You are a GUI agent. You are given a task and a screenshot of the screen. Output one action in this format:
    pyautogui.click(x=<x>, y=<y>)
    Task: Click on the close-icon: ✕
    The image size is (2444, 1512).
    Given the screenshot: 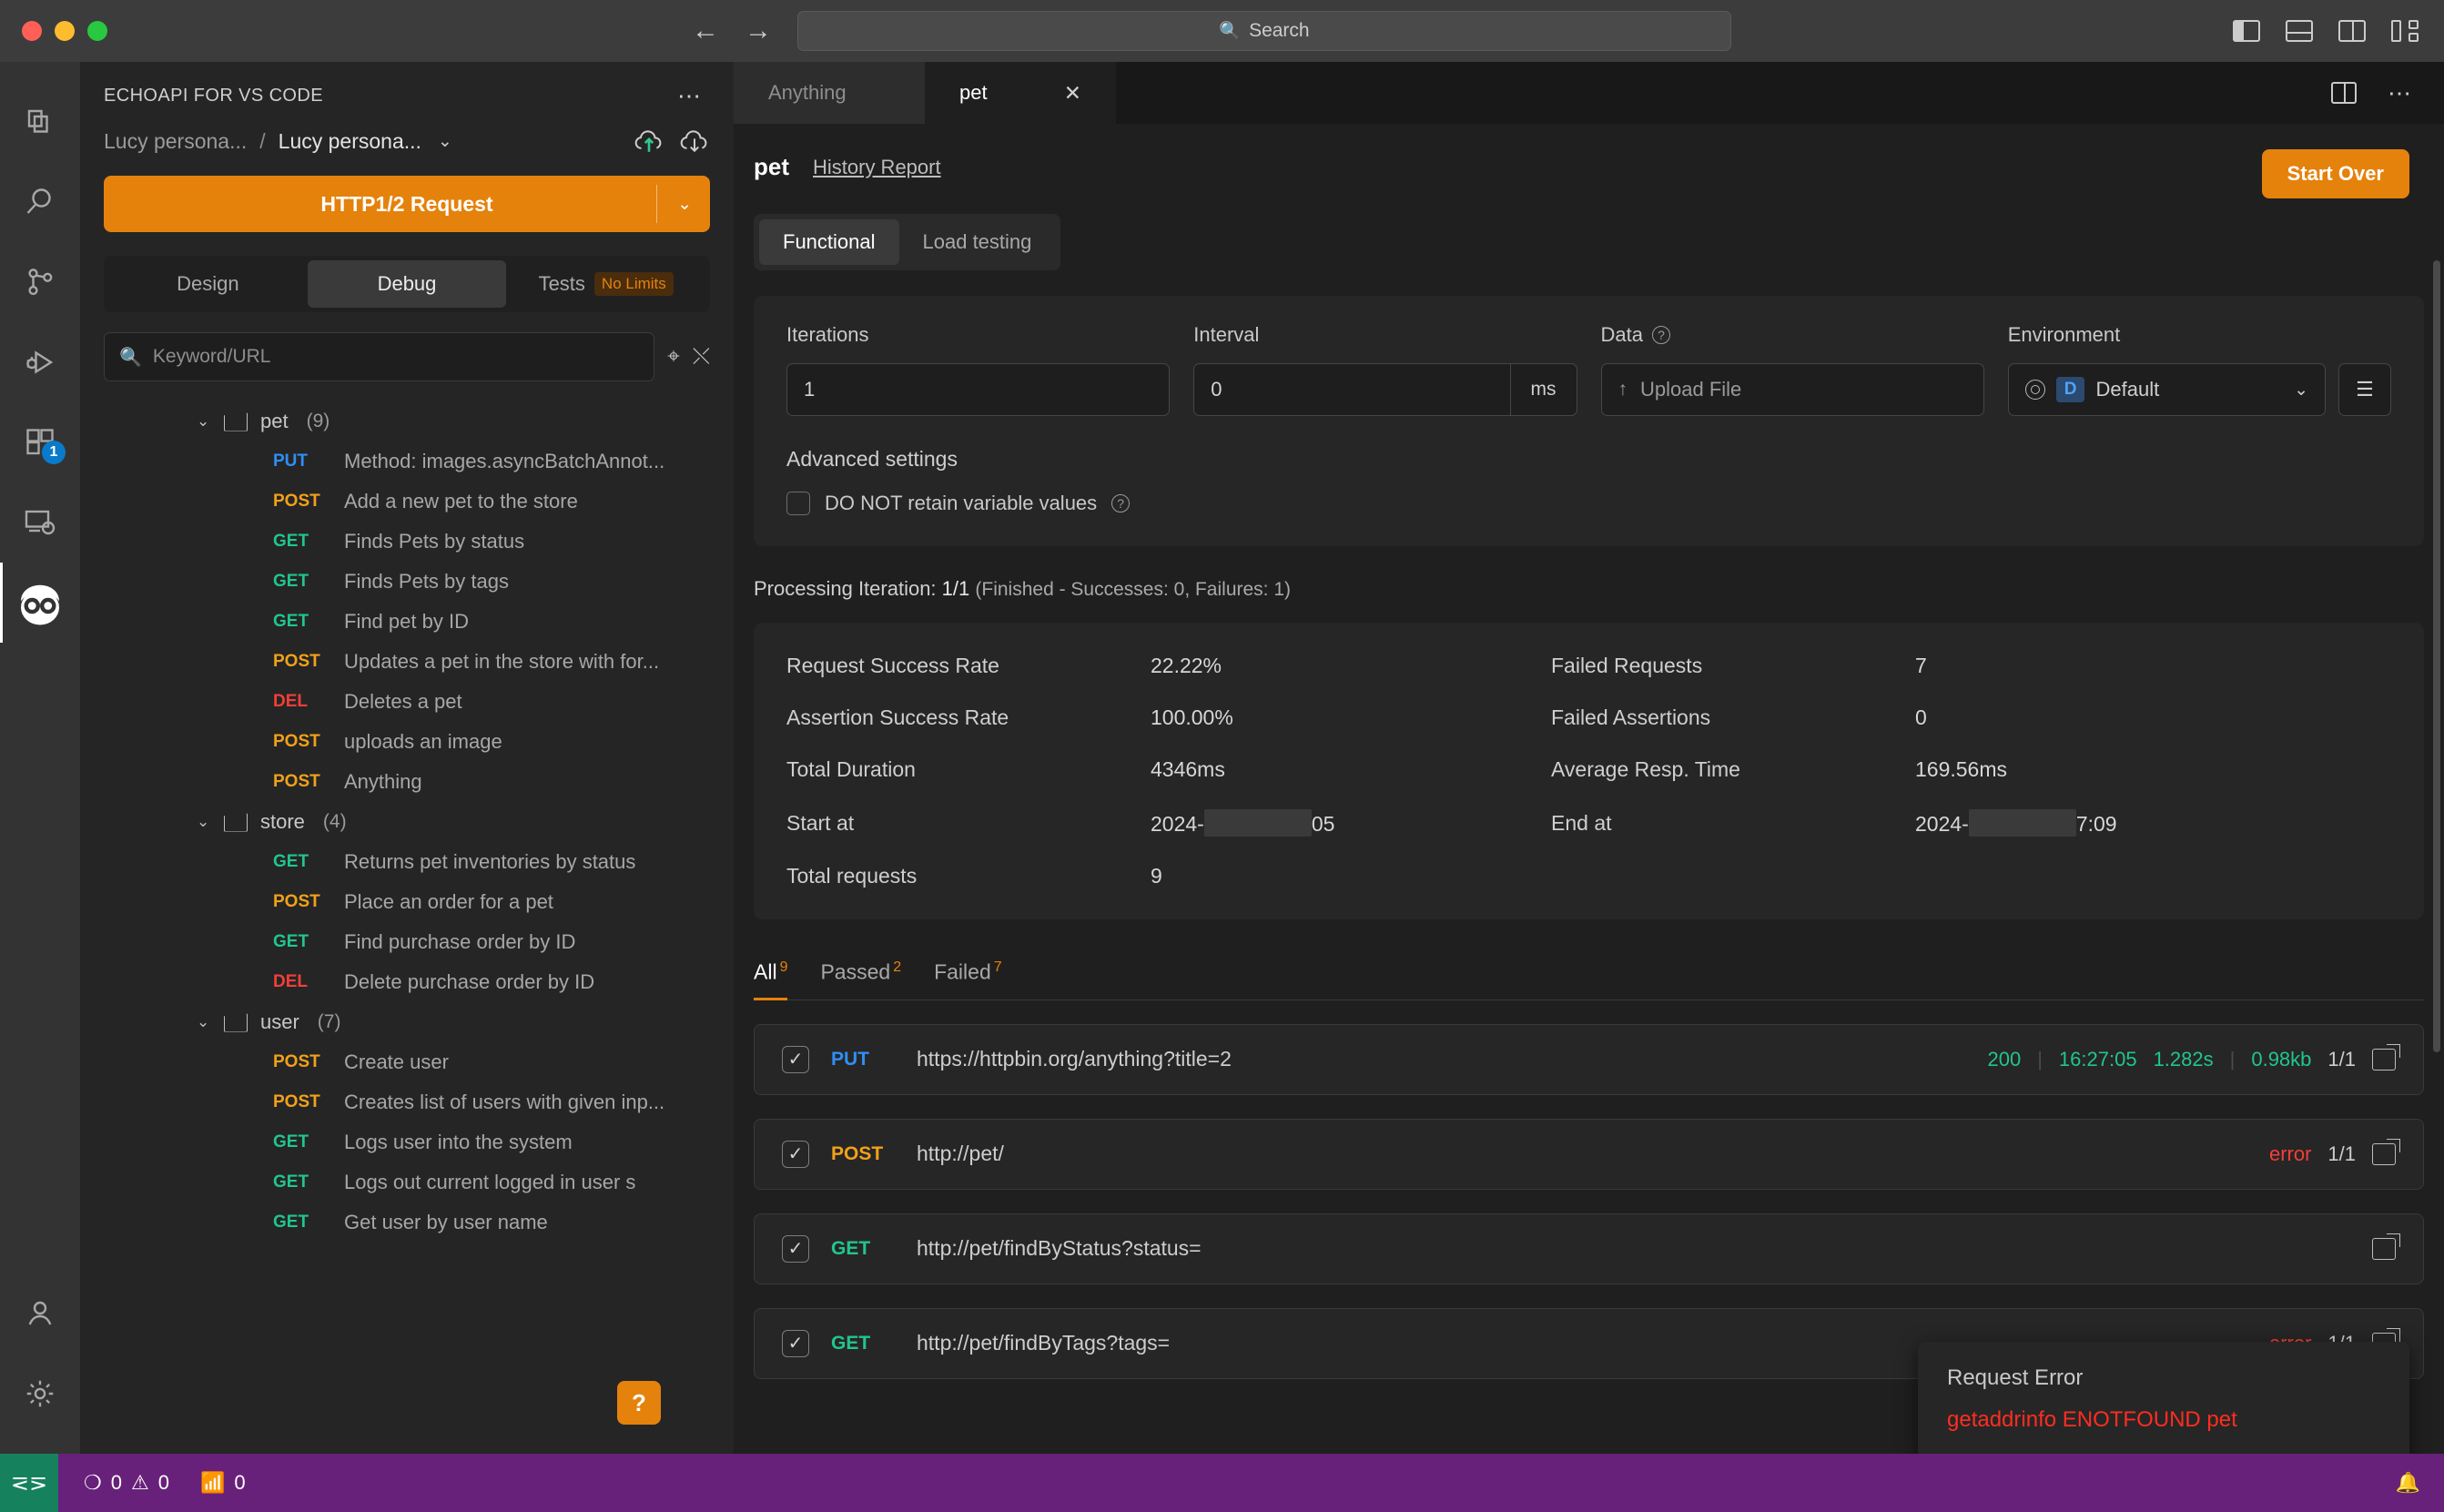 What is the action you would take?
    pyautogui.click(x=1072, y=93)
    